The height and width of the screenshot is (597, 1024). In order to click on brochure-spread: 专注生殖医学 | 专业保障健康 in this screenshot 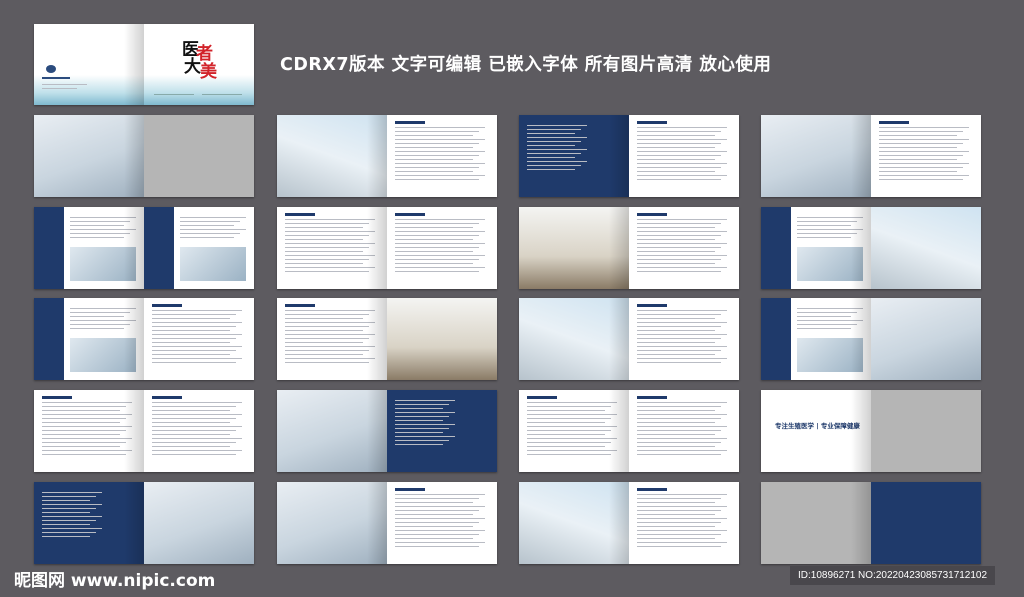, I will do `click(871, 431)`.